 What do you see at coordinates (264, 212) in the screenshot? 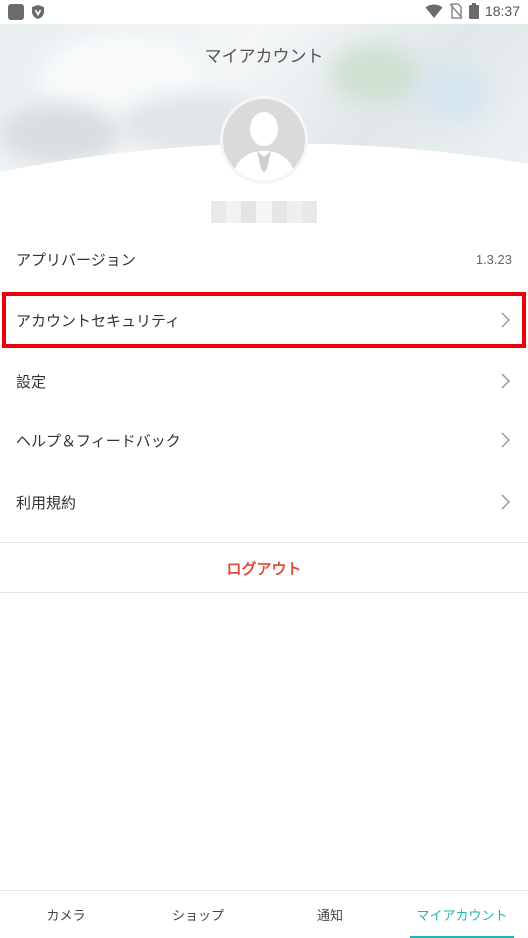
I see `username-redacted` at bounding box center [264, 212].